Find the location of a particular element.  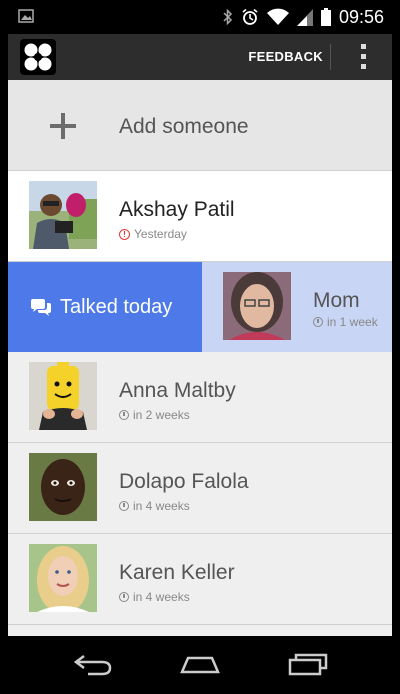

contact-status: in 2 weeks is located at coordinates (154, 415).